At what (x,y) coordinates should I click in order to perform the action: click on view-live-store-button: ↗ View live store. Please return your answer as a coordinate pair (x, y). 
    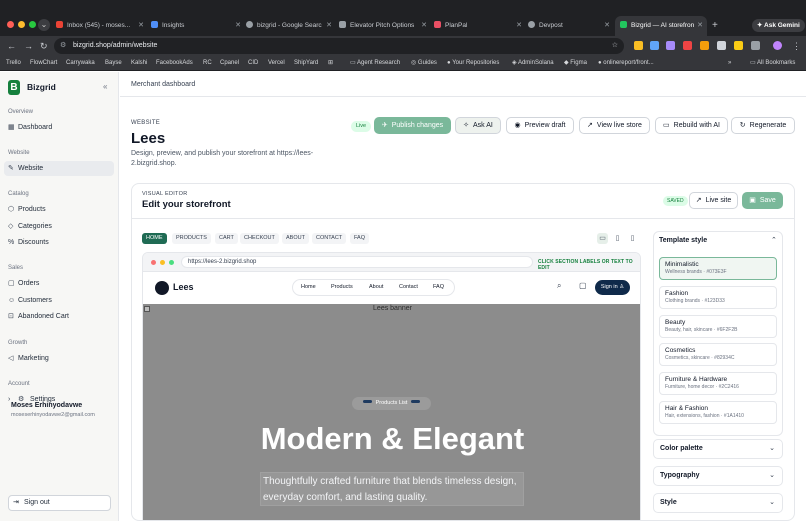
    Looking at the image, I should click on (614, 125).